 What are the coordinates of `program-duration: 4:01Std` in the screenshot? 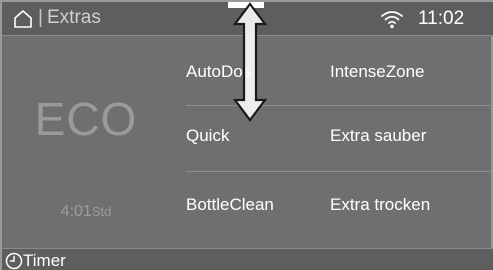 It's located at (86, 212).